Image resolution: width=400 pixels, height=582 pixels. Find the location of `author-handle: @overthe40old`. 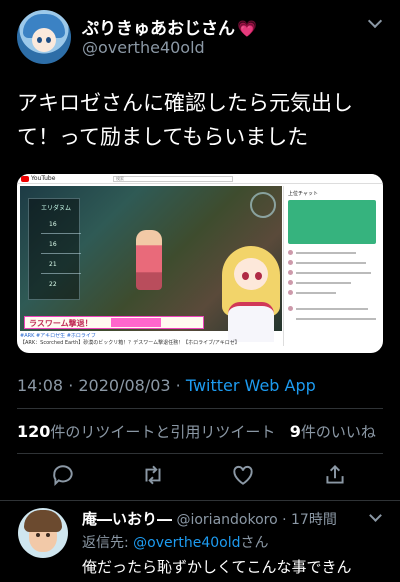

author-handle: @overthe40old is located at coordinates (143, 47).